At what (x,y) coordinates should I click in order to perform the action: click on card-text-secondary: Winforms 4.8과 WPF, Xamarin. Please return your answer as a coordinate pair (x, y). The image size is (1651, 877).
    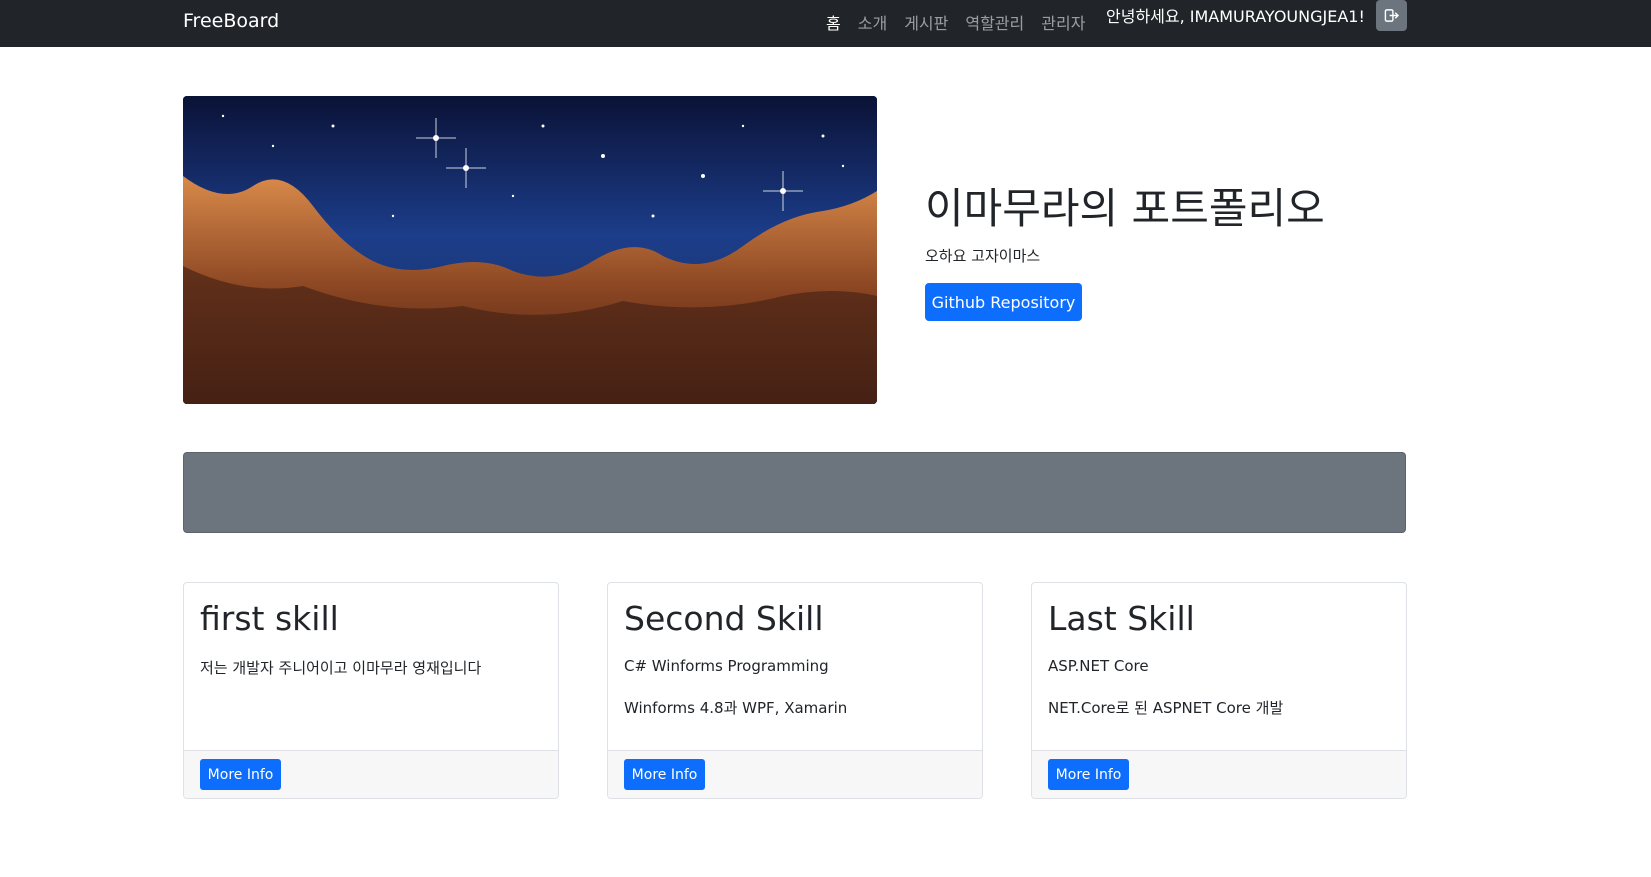
    Looking at the image, I should click on (736, 708).